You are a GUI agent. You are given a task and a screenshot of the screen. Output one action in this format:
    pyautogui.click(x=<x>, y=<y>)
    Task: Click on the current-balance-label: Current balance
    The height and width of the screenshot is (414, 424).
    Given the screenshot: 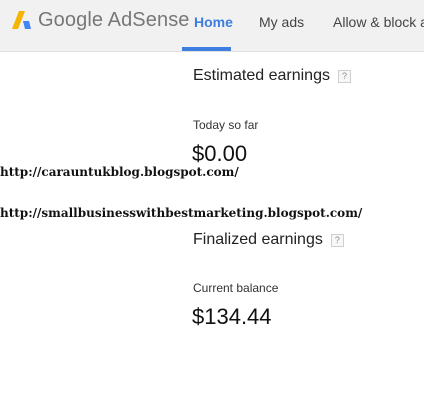 What is the action you would take?
    pyautogui.click(x=236, y=288)
    